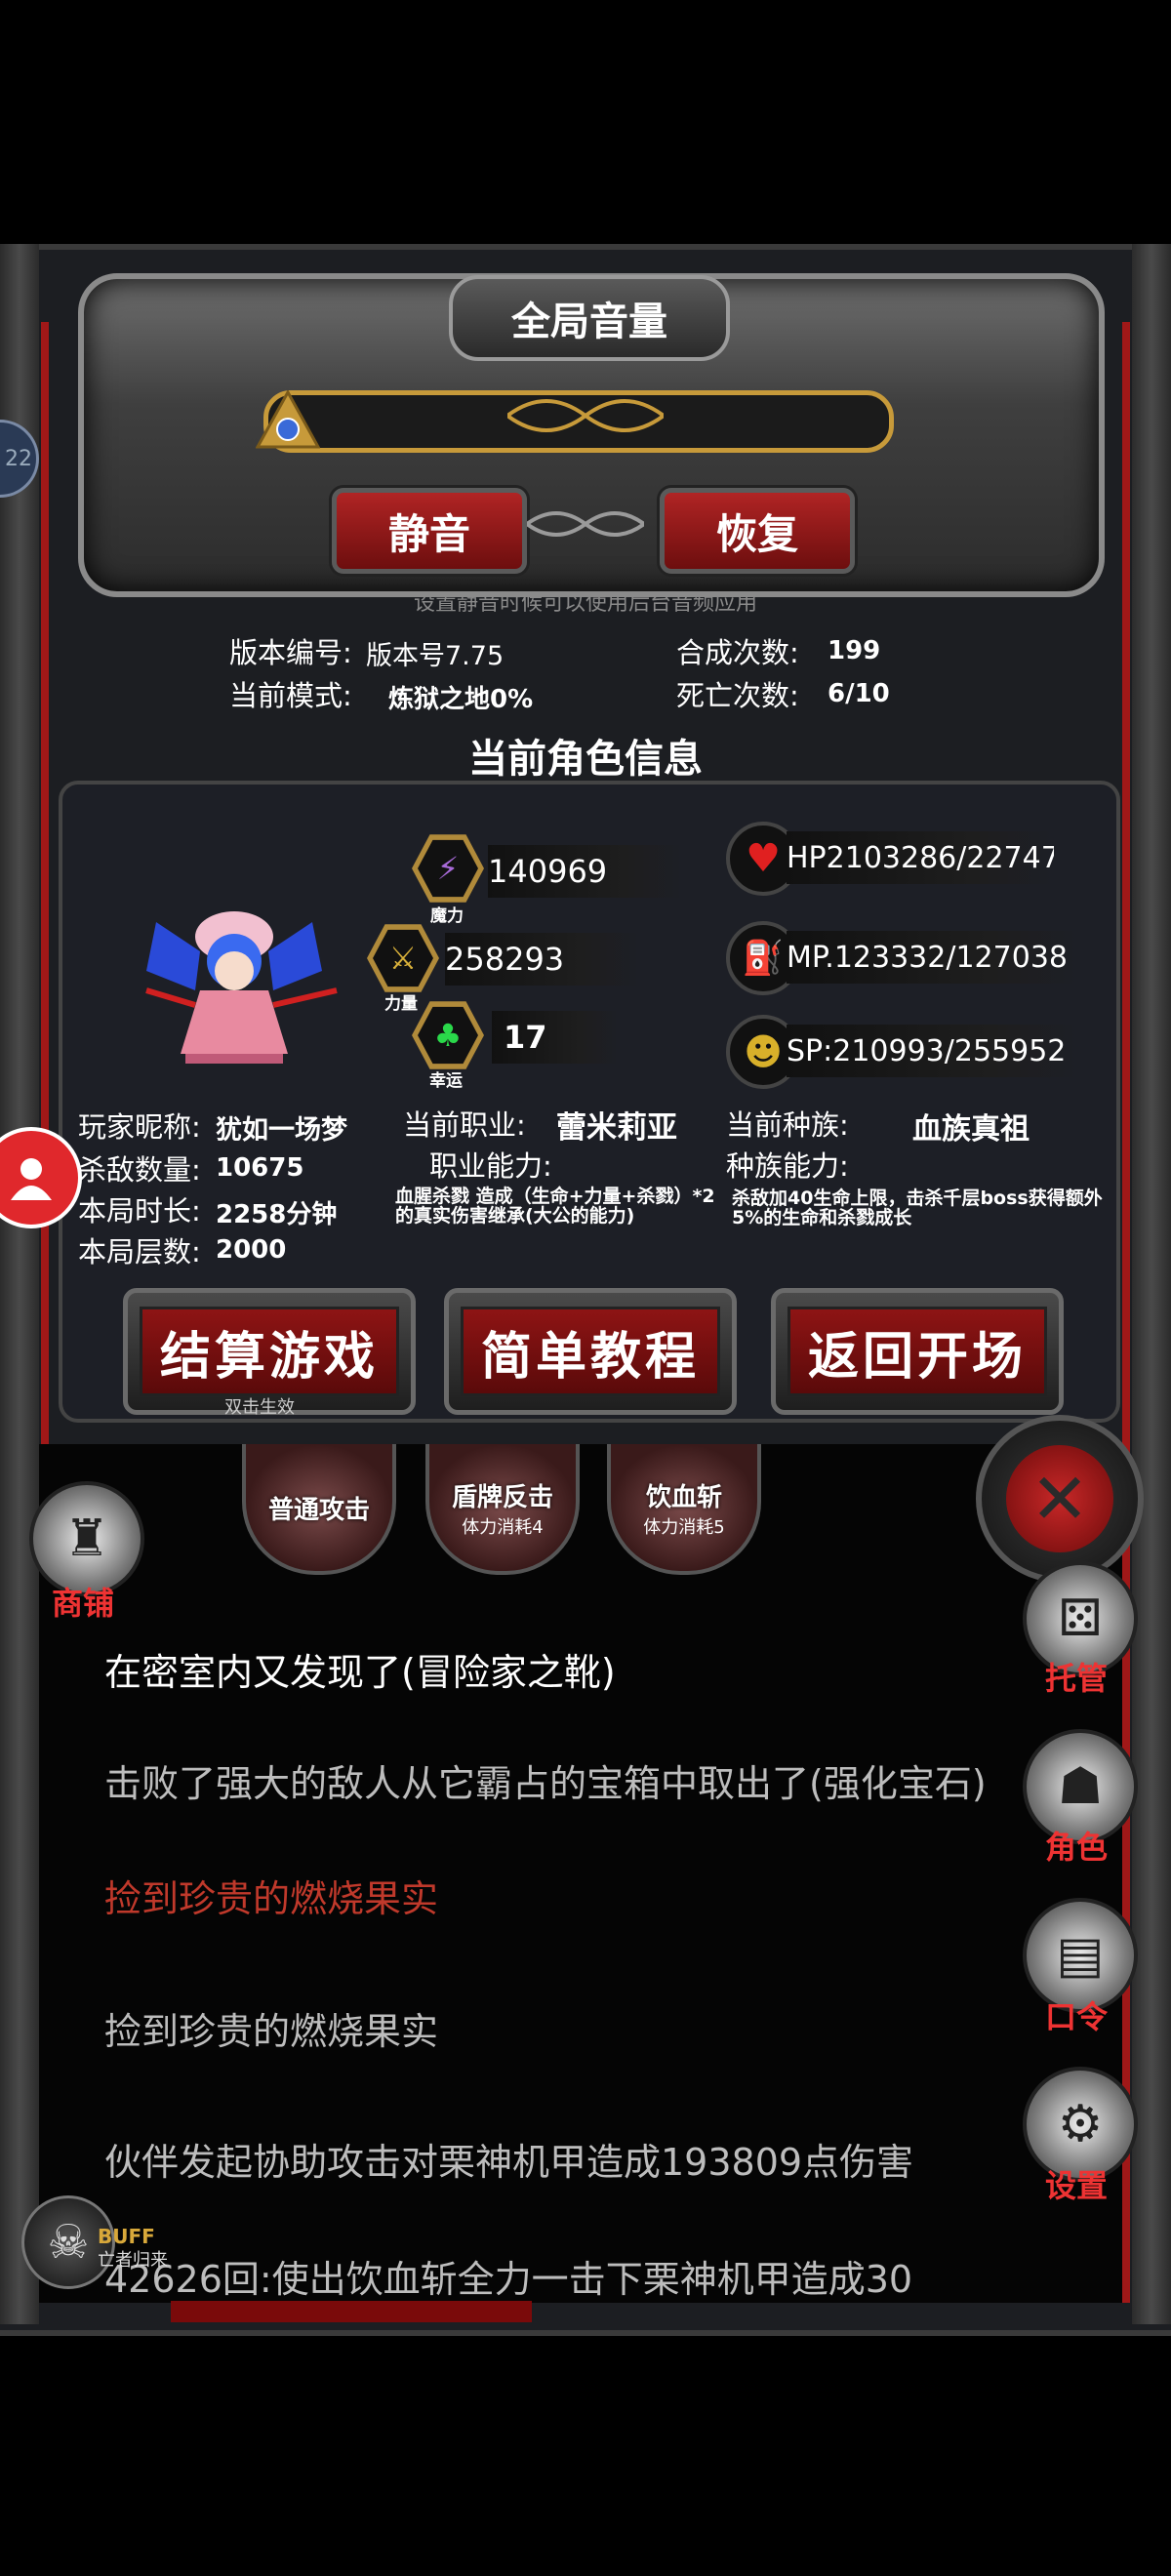 This screenshot has width=1171, height=2576. I want to click on race-label: 当前种族:, so click(787, 1125).